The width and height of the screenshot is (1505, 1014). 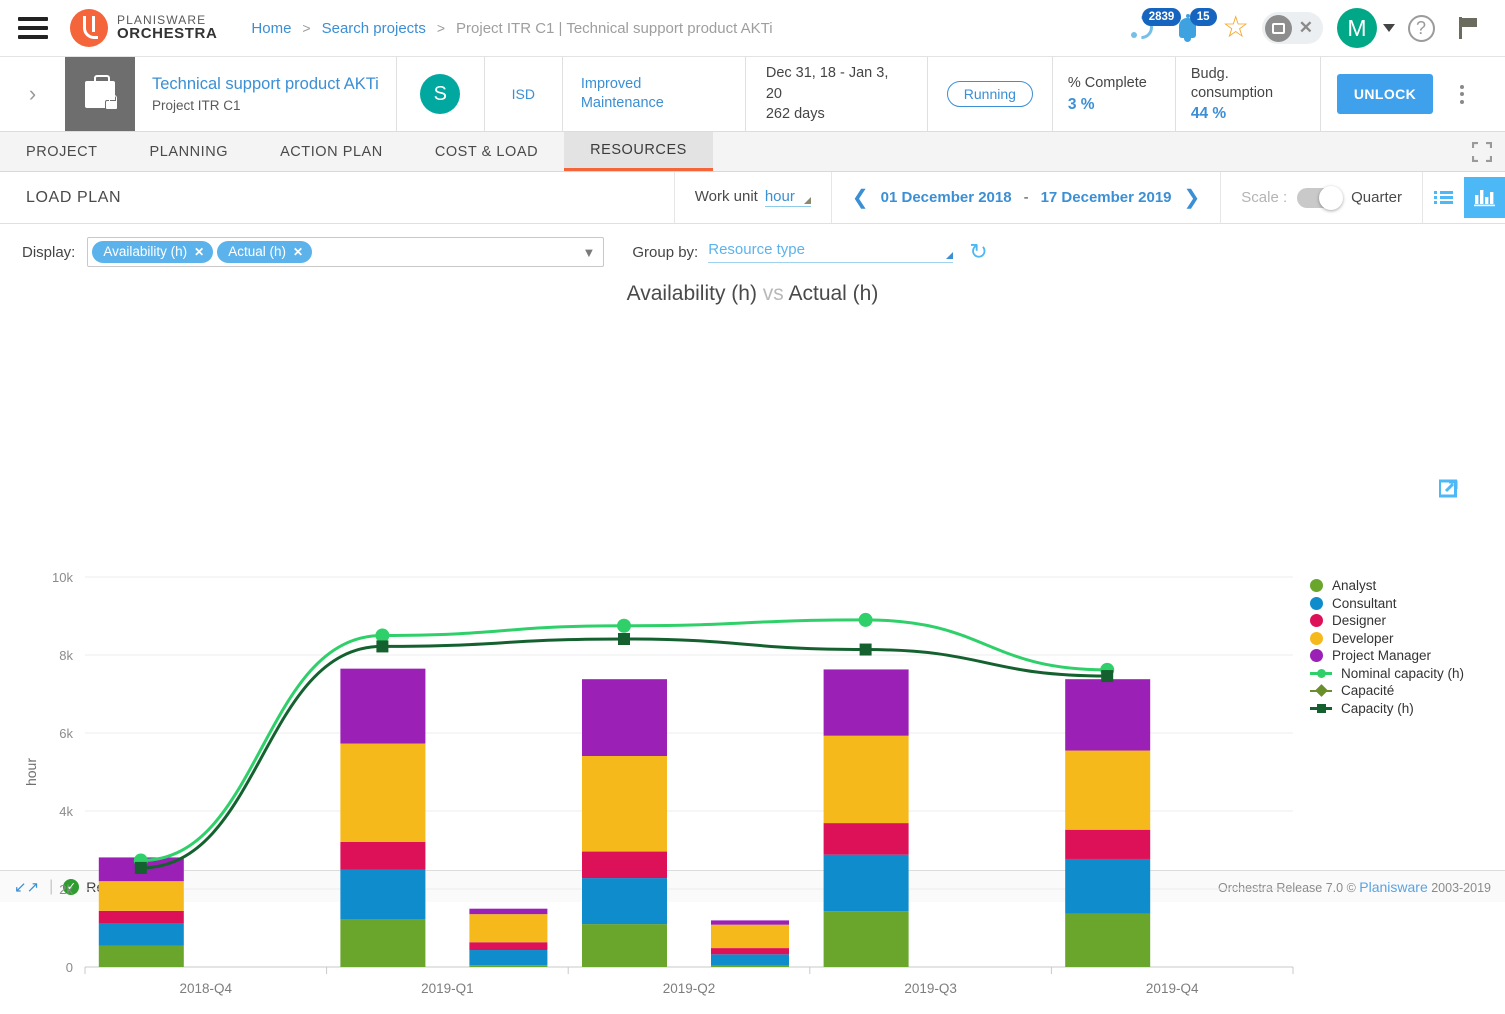 What do you see at coordinates (1389, 28) in the screenshot?
I see `chevron-down-icon` at bounding box center [1389, 28].